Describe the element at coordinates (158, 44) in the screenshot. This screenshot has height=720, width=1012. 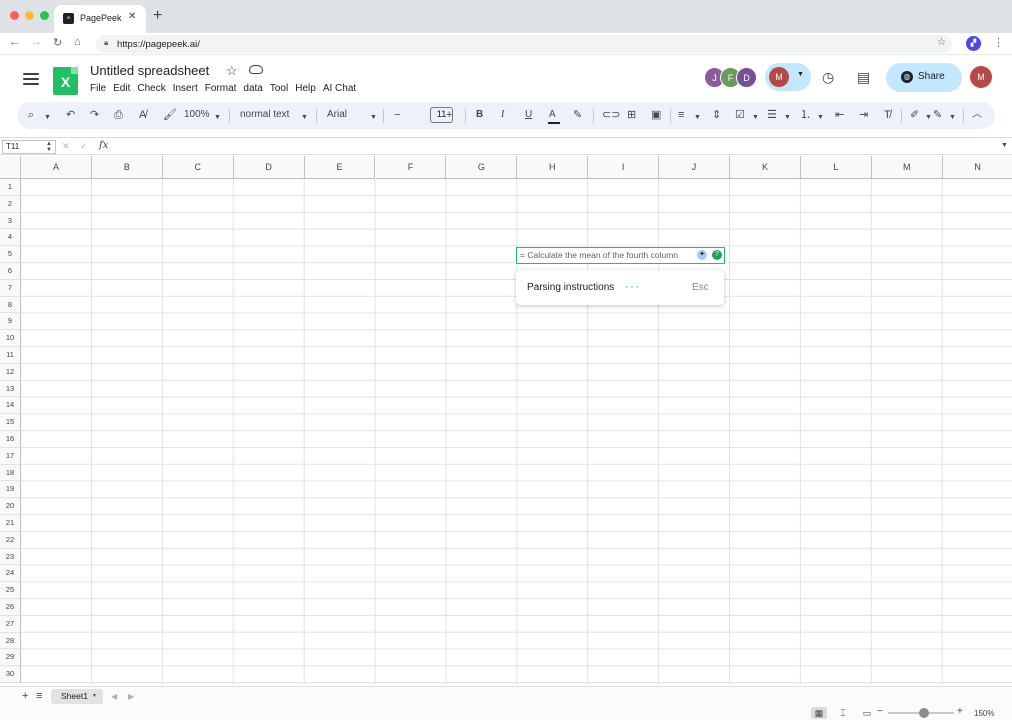
I see `url-text: https://pagepeek.ai/` at that location.